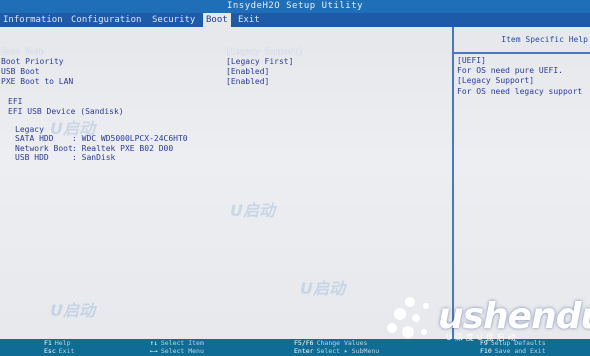  Describe the element at coordinates (510, 71) in the screenshot. I see `help-line: For OS need pure UEFI.` at that location.